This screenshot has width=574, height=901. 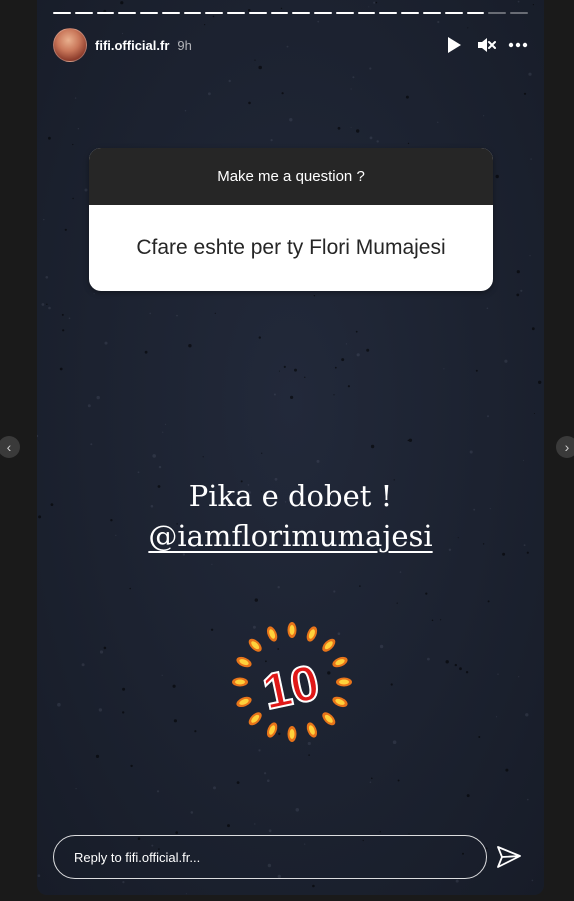 I want to click on avatar, so click(x=70, y=45).